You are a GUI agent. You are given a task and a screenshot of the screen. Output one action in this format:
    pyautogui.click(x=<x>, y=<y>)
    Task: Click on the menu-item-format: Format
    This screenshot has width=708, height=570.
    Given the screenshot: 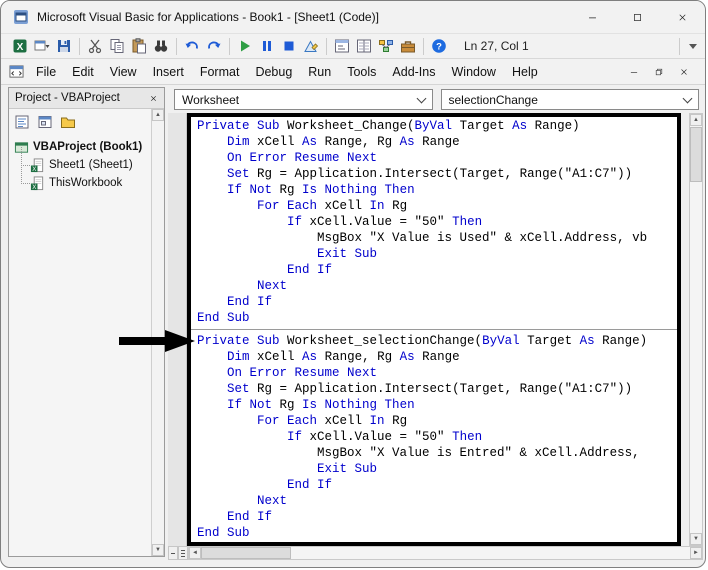 What is the action you would take?
    pyautogui.click(x=220, y=72)
    